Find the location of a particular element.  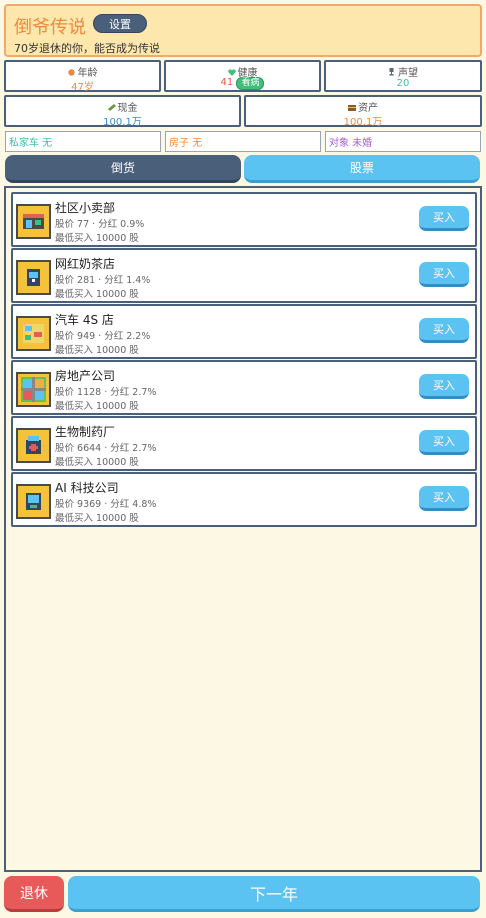

assets-stat: 资产 100.1万 is located at coordinates (363, 111).